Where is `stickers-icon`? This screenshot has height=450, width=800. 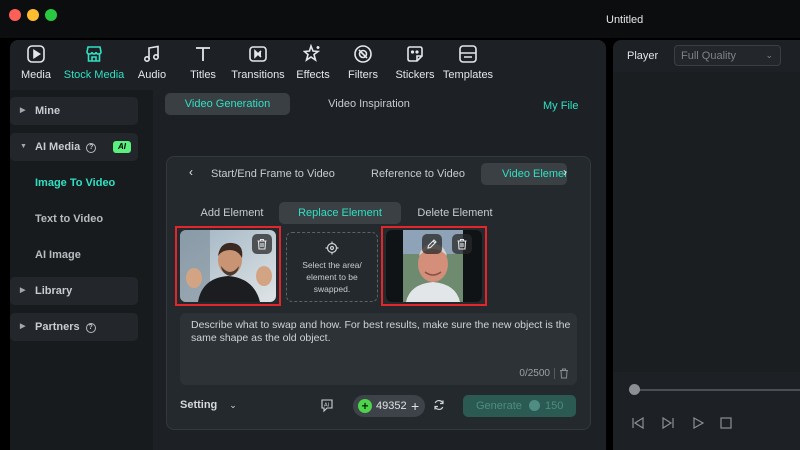 stickers-icon is located at coordinates (415, 54).